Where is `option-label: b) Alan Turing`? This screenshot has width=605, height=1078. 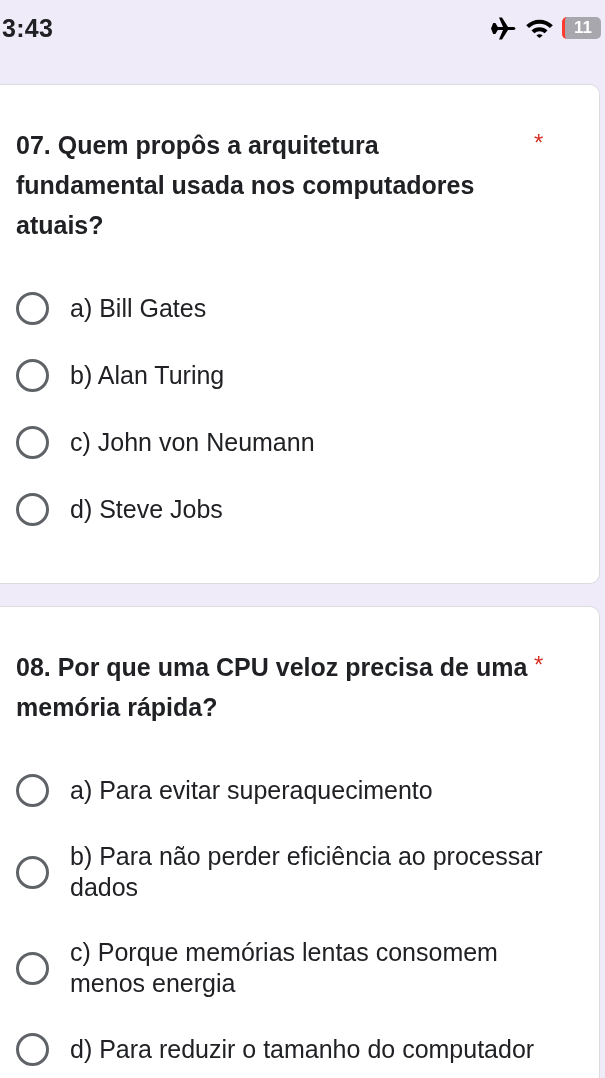 option-label: b) Alan Turing is located at coordinates (314, 375).